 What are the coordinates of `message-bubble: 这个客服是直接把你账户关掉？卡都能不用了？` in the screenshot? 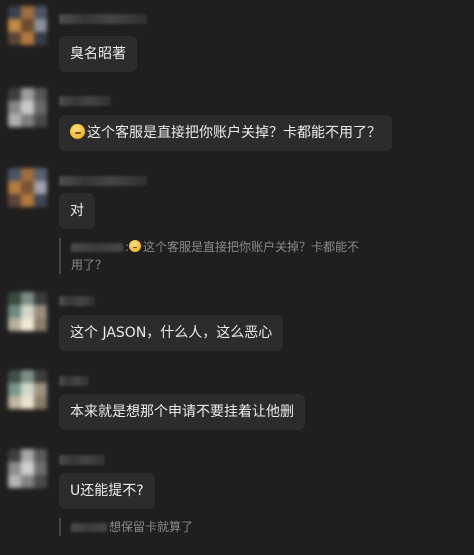 It's located at (225, 133).